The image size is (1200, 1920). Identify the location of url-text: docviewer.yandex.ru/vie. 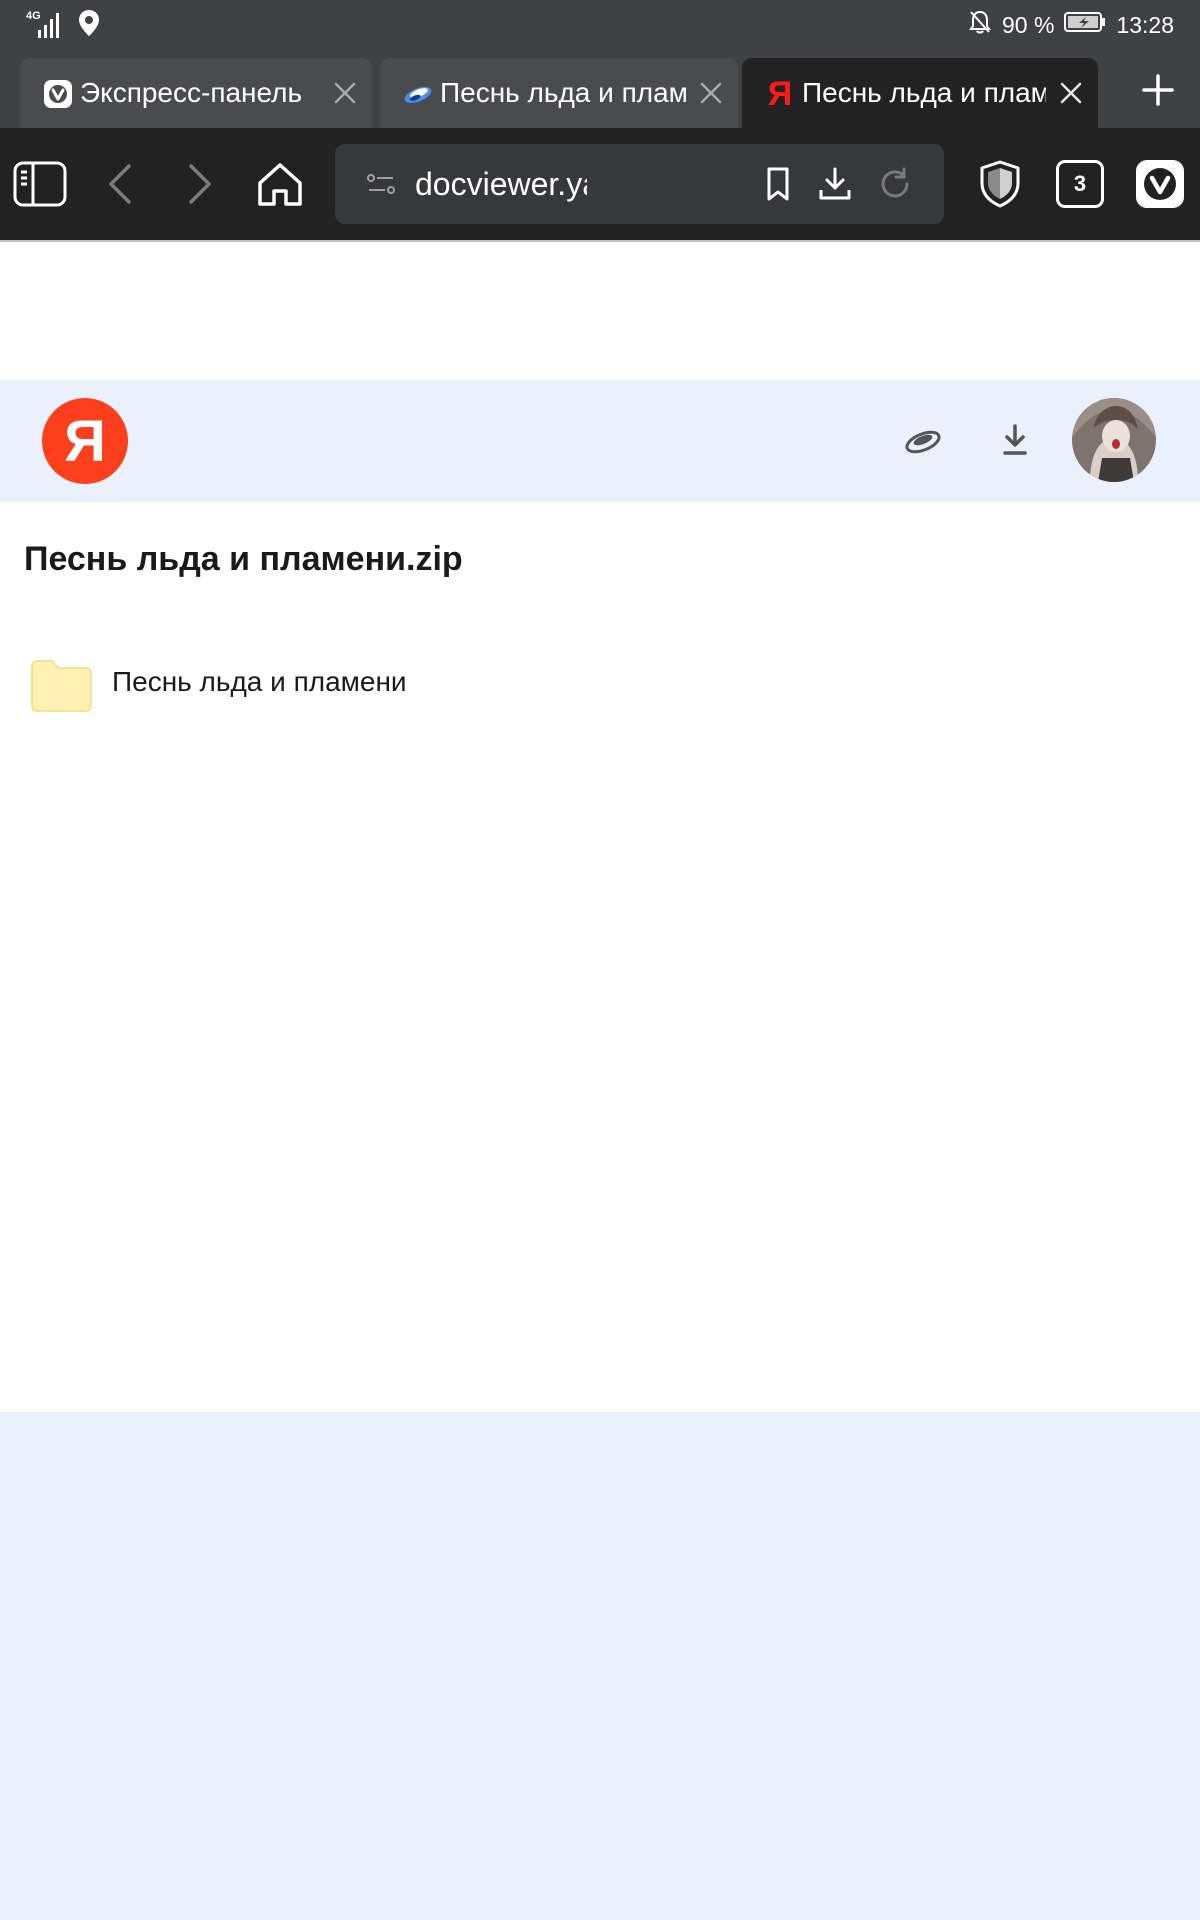
(501, 184).